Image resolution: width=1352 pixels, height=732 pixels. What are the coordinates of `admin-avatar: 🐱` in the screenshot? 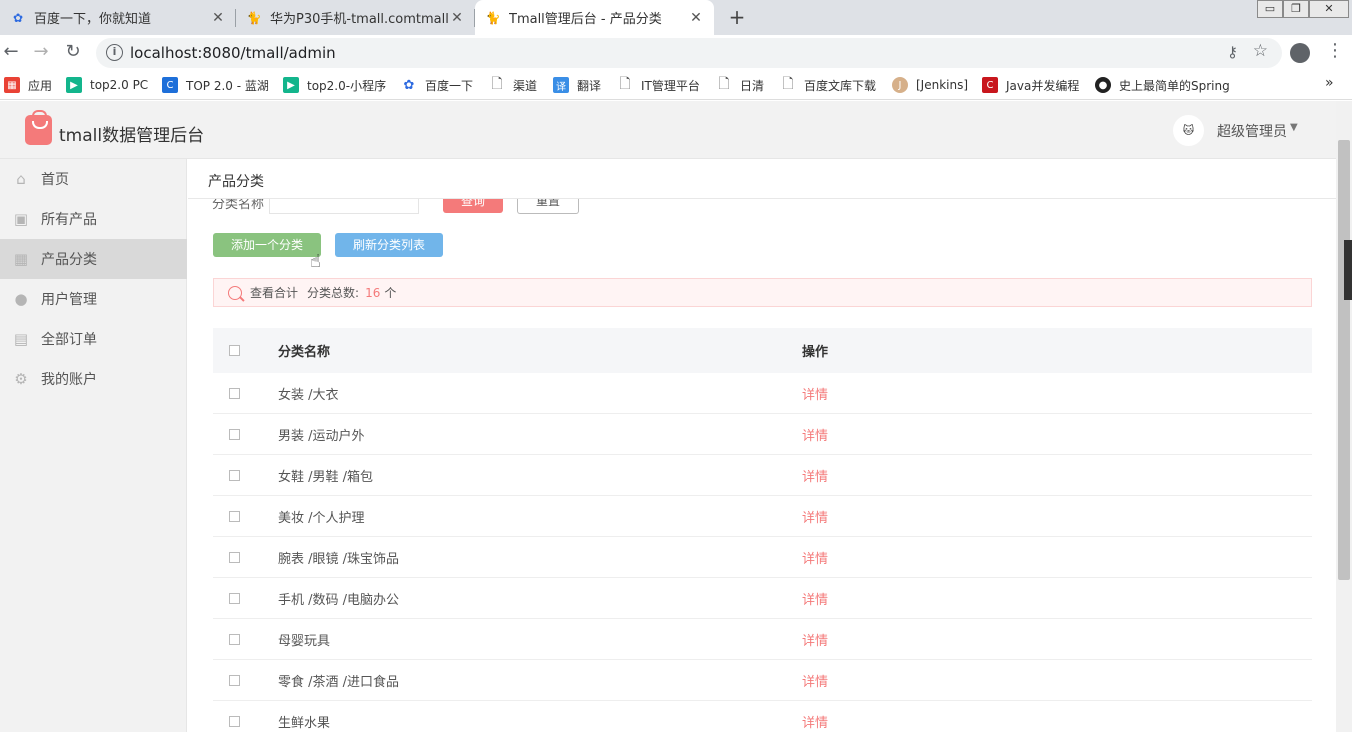 It's located at (1188, 130).